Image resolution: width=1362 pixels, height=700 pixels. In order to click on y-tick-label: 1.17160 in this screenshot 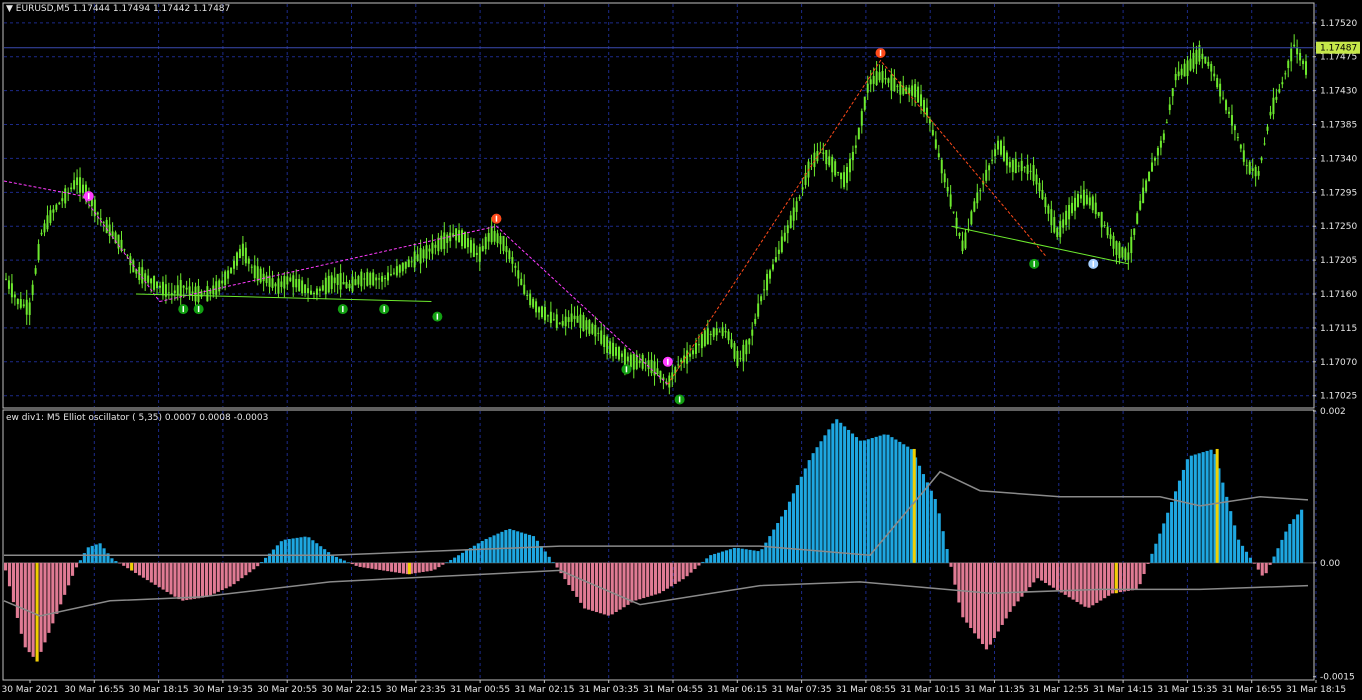, I will do `click(1338, 295)`.